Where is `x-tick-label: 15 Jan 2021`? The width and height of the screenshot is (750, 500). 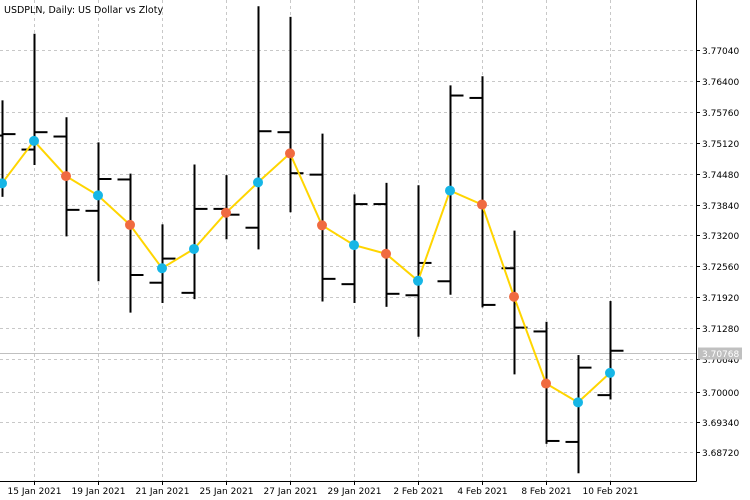
x-tick-label: 15 Jan 2021 is located at coordinates (35, 492).